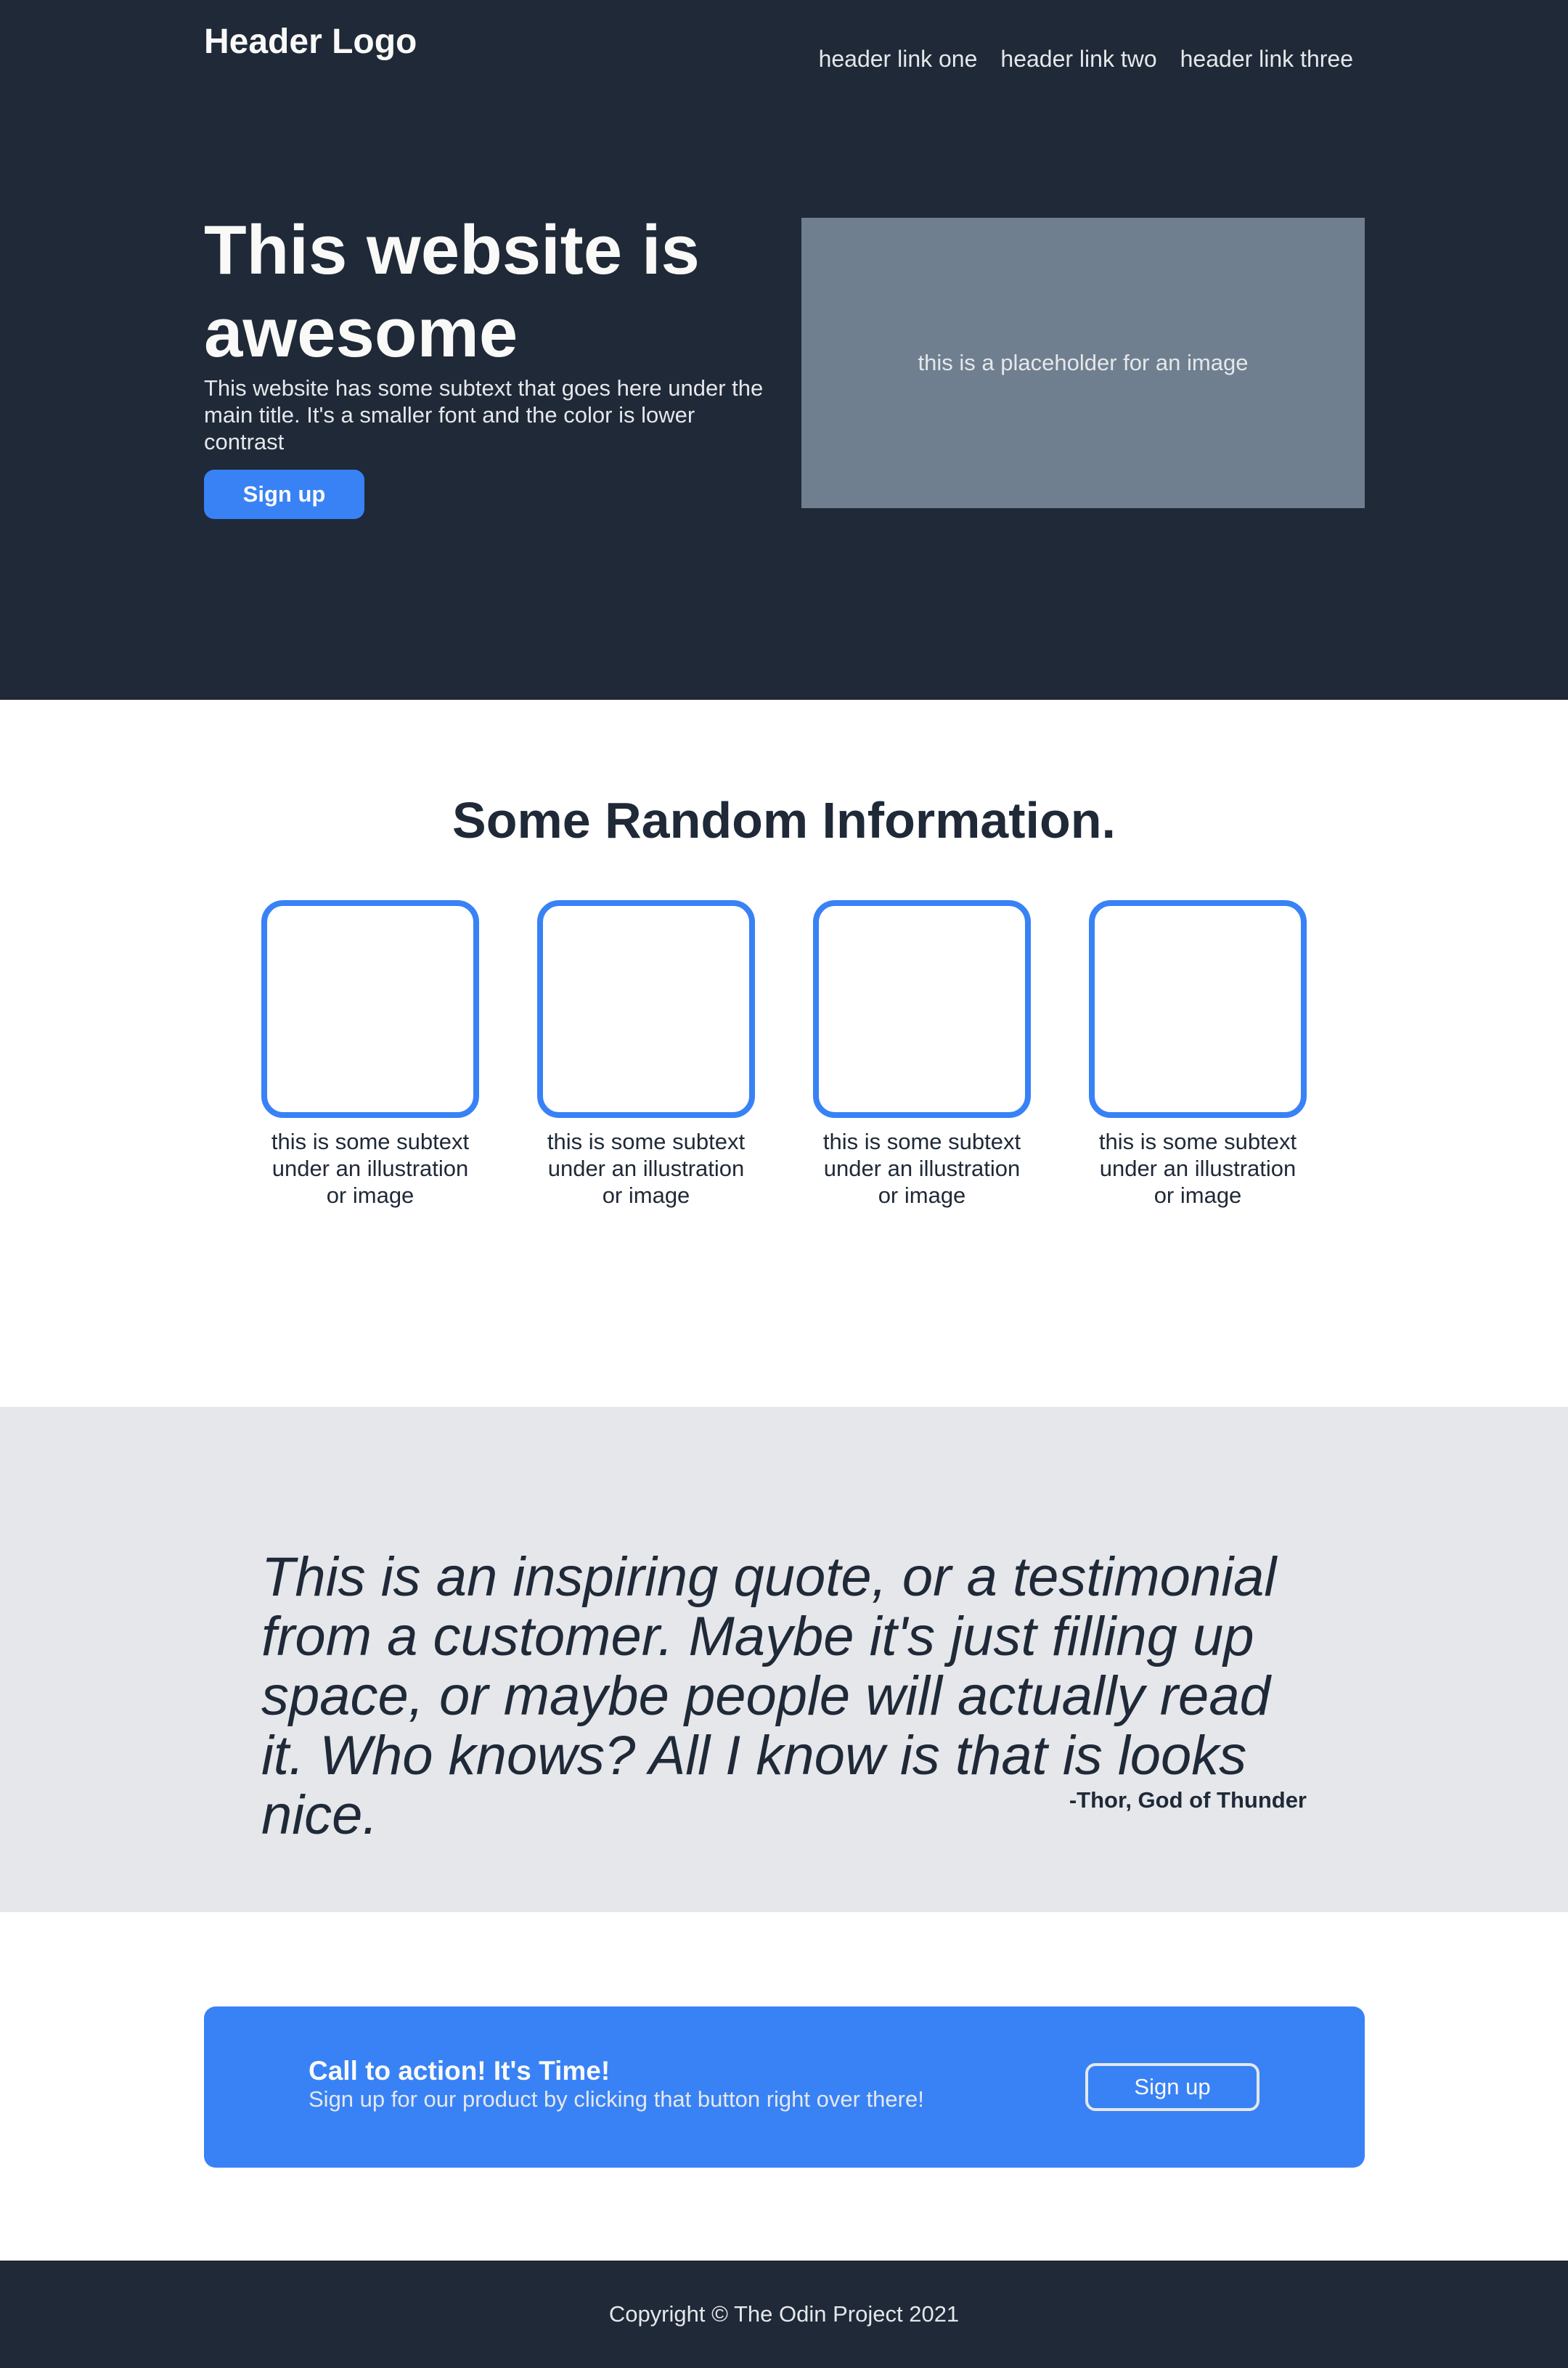  I want to click on header-link-three: header link three, so click(1266, 58).